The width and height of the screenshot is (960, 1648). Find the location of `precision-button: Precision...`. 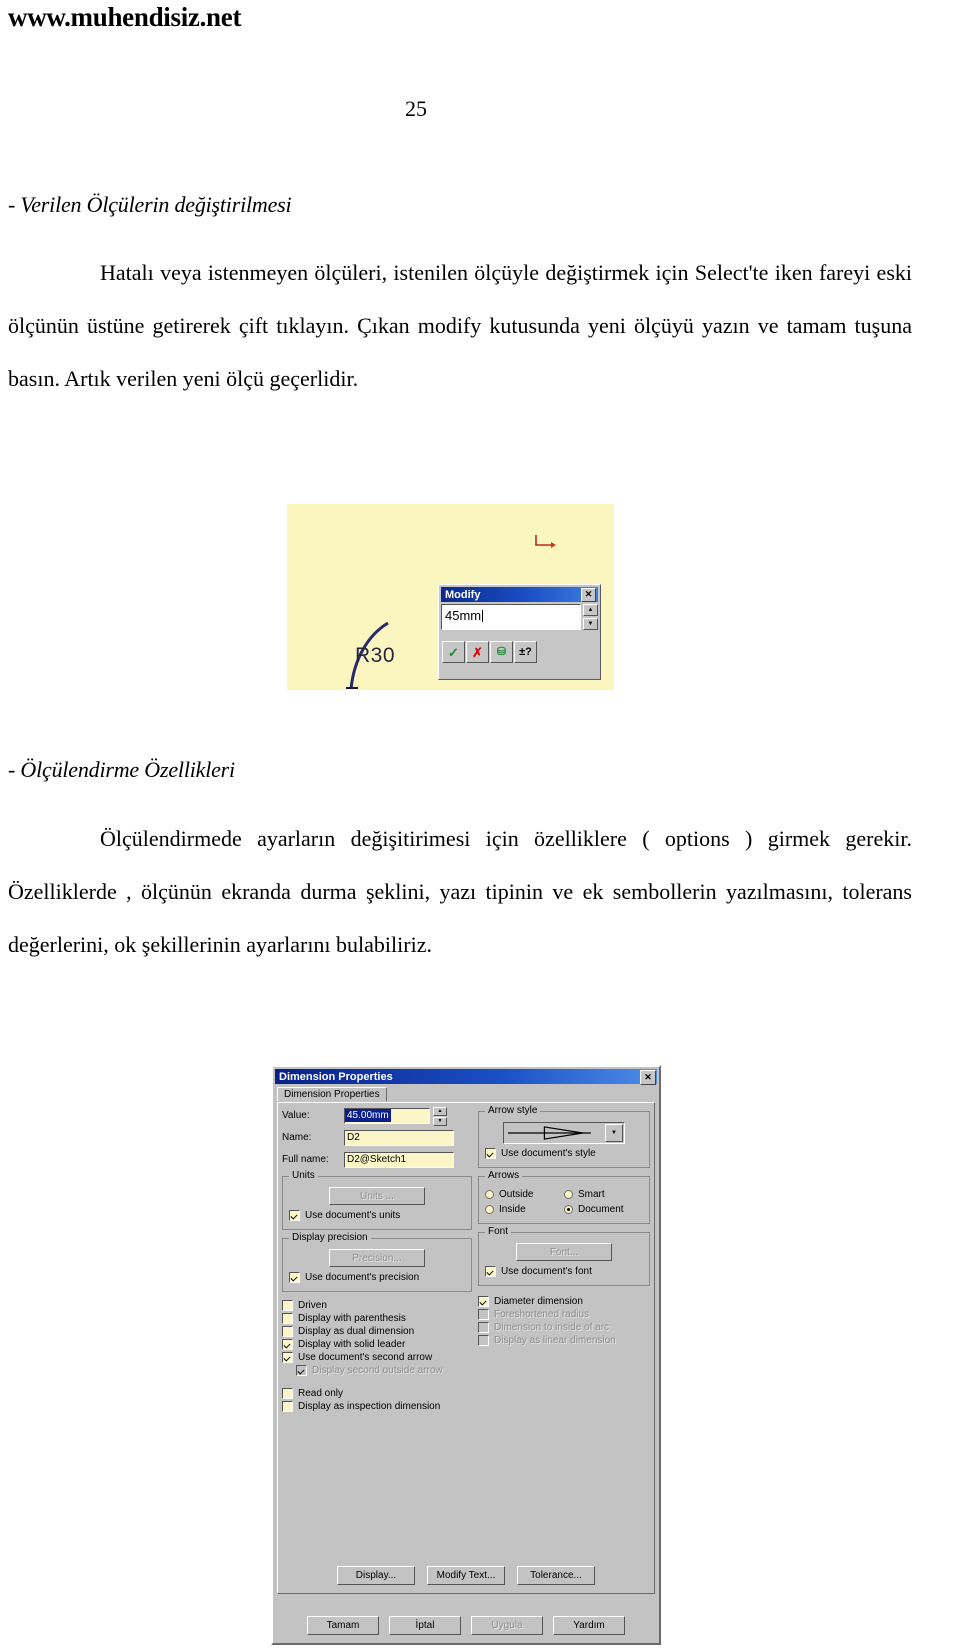

precision-button: Precision... is located at coordinates (377, 1258).